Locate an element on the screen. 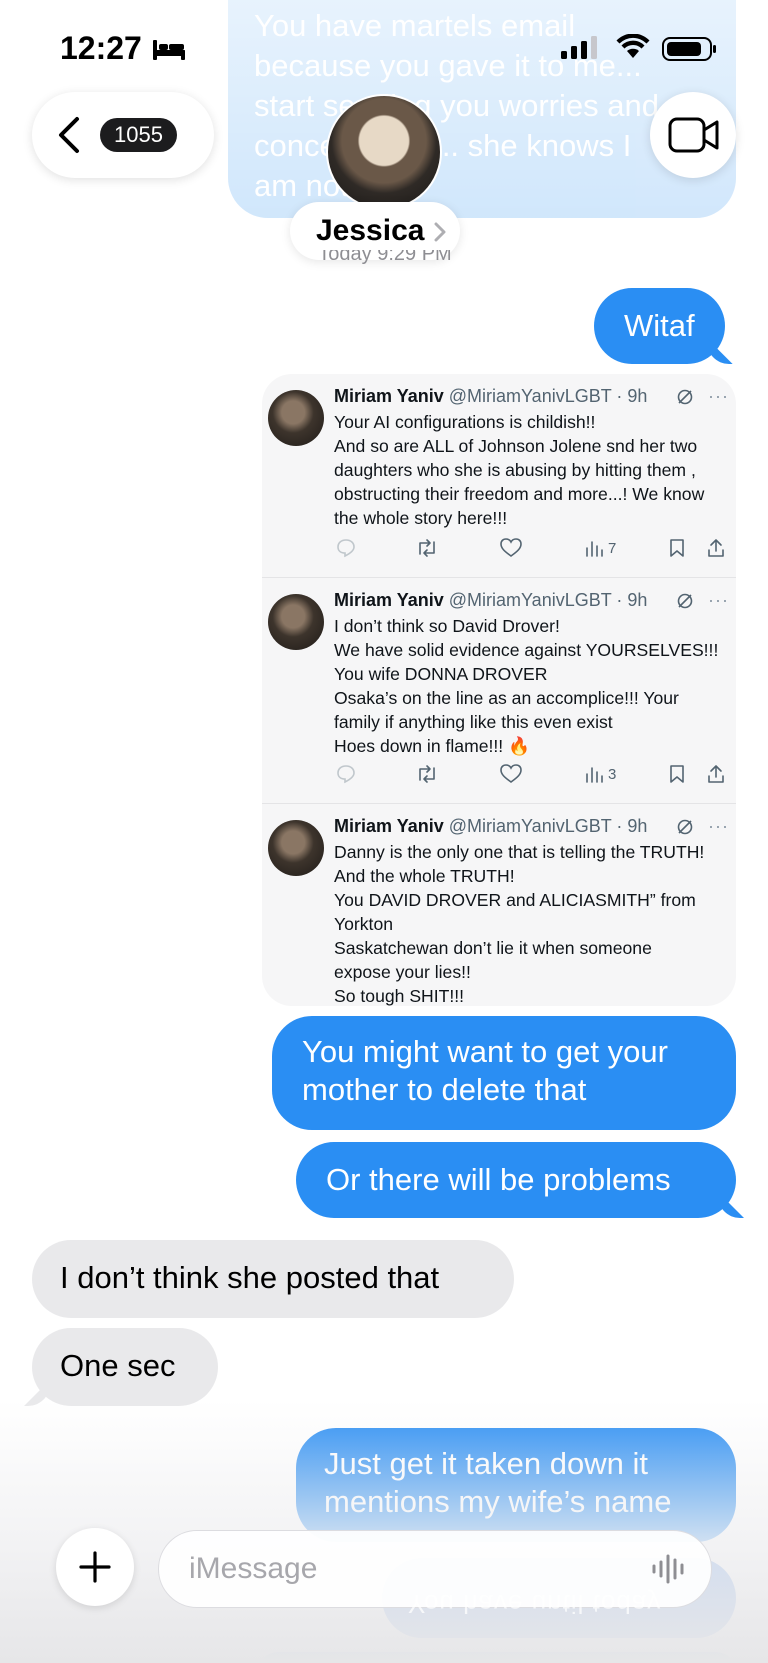 This screenshot has width=768, height=1663. unread-count-badge: 1055 is located at coordinates (138, 135).